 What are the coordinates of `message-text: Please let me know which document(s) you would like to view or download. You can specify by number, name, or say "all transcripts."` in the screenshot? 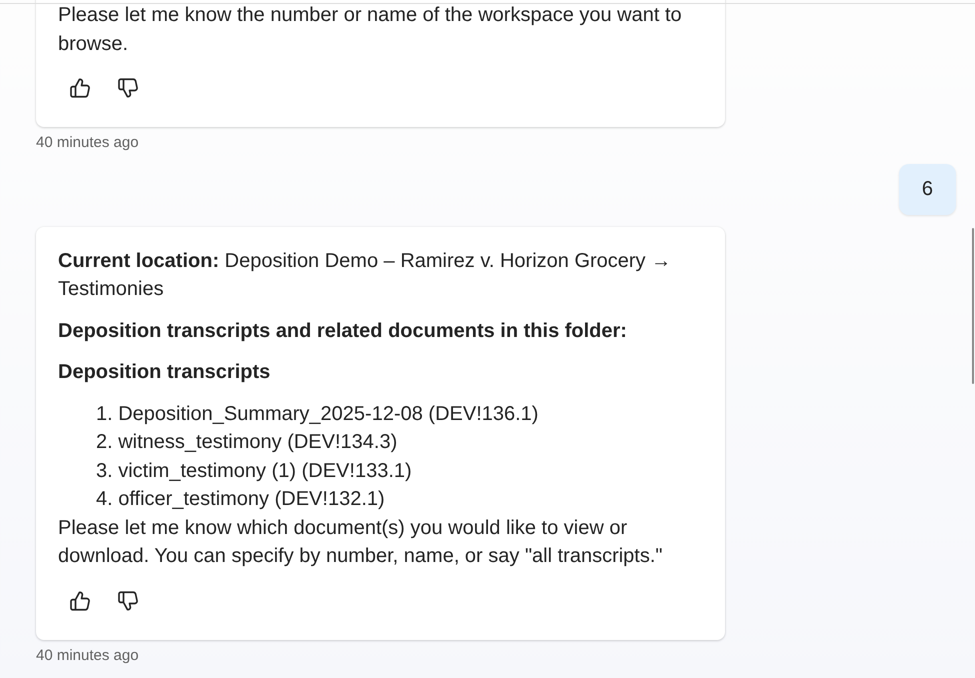 It's located at (361, 542).